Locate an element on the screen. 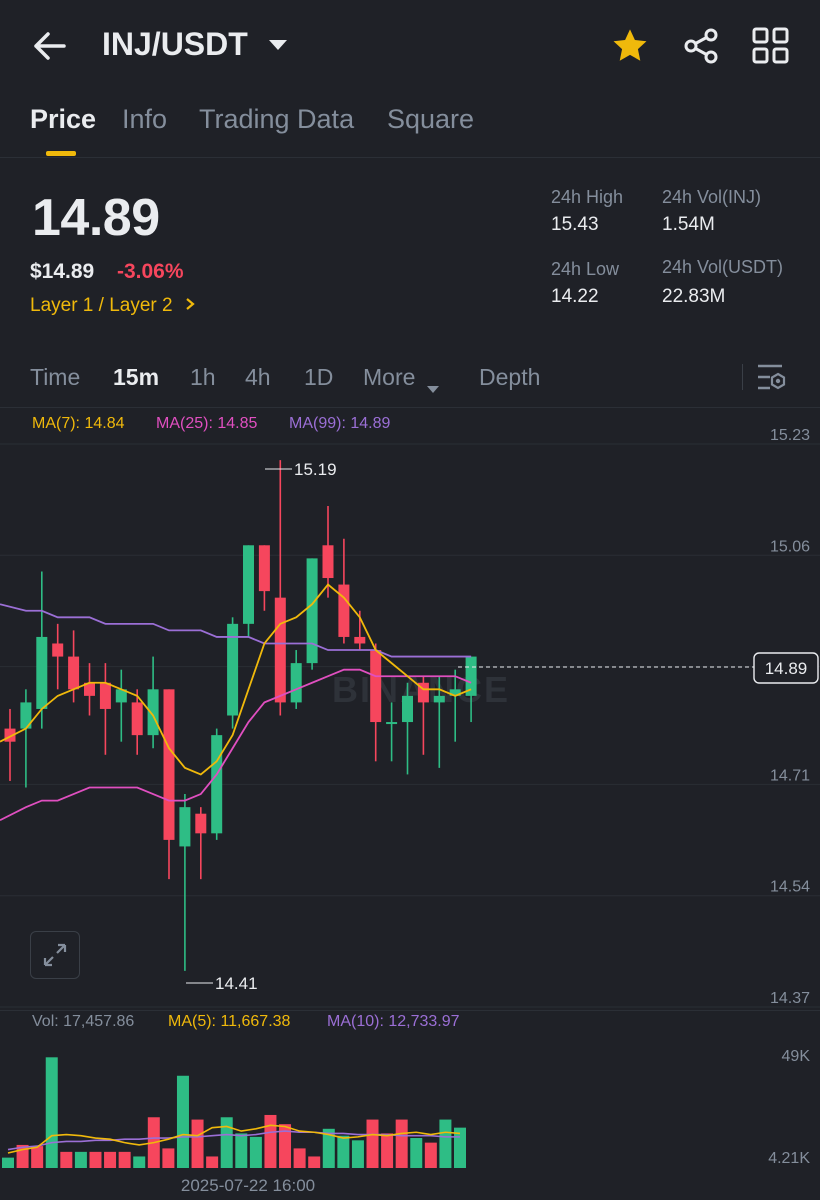  share-icon is located at coordinates (701, 46).